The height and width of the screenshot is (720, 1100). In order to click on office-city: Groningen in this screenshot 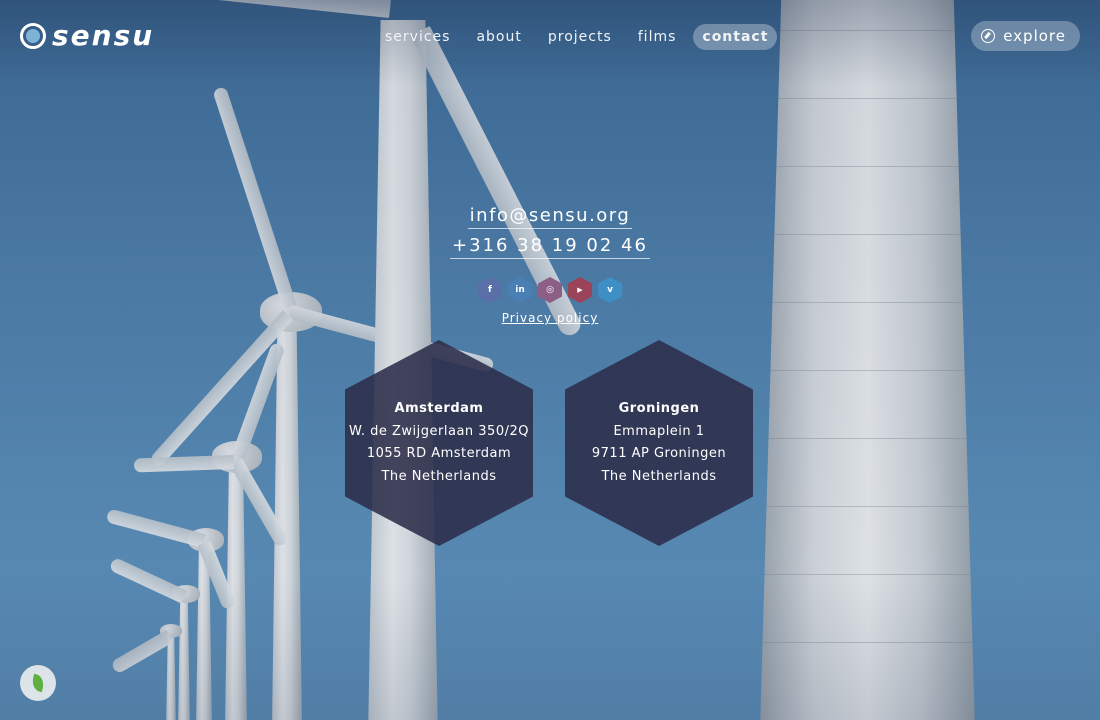, I will do `click(659, 408)`.